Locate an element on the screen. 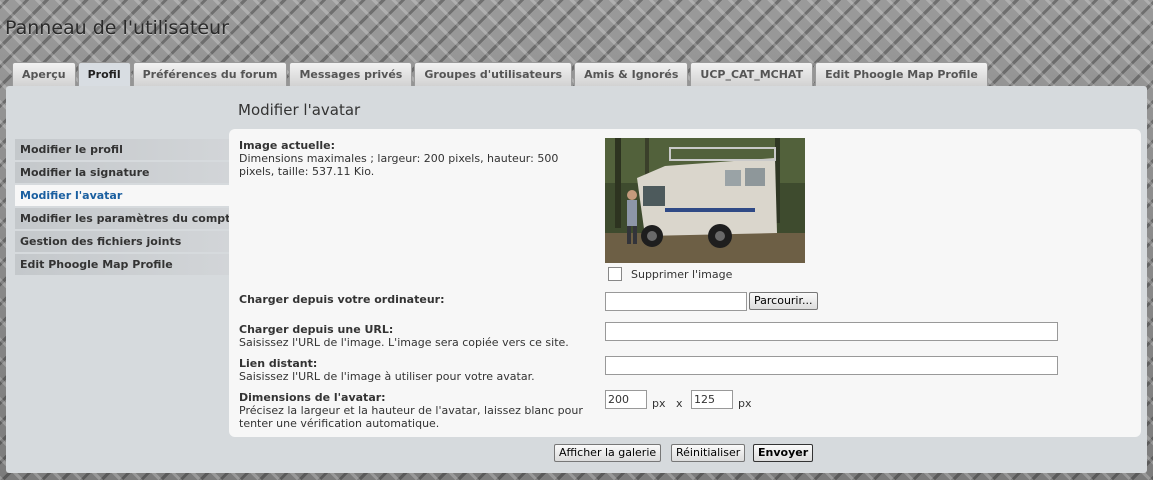  tab-preferences: Préférences du forum is located at coordinates (210, 74).